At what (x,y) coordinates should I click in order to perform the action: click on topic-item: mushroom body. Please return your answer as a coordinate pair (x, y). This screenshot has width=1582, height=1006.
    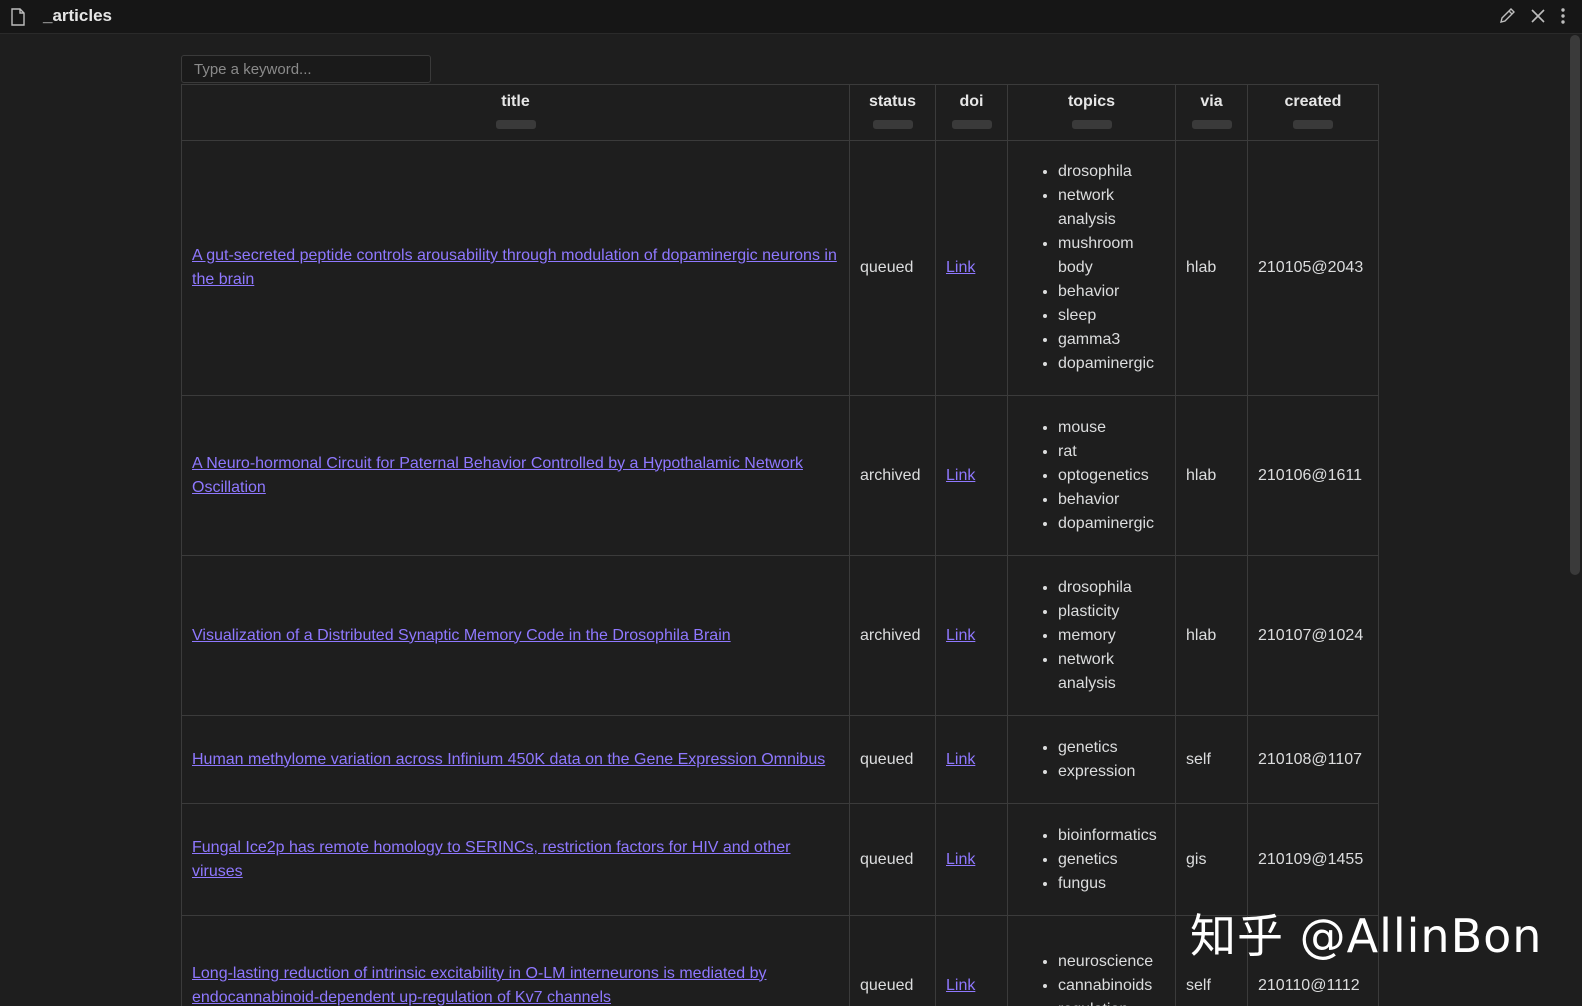
    Looking at the image, I should click on (1111, 256).